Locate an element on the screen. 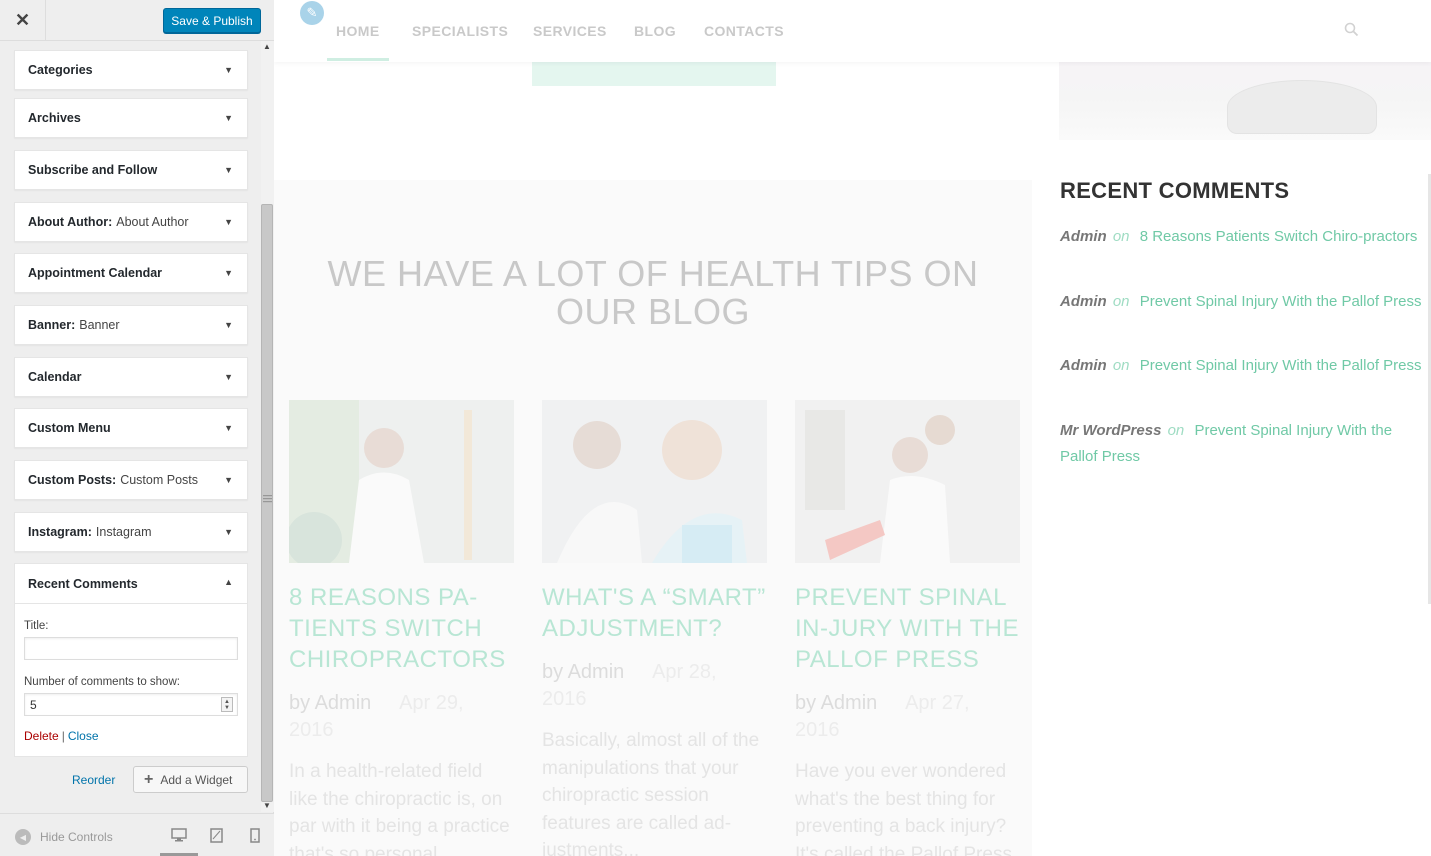  delete-link: Delete is located at coordinates (41, 736).